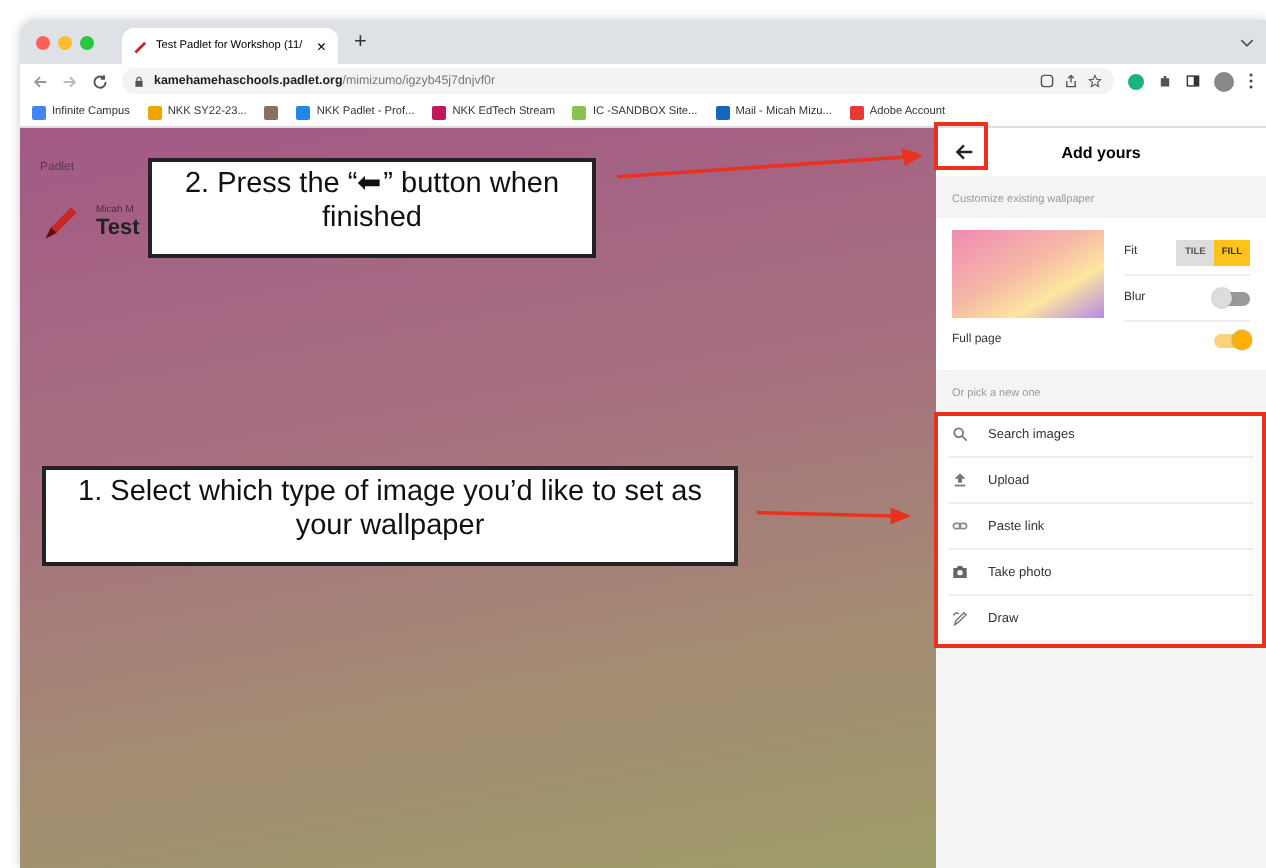 This screenshot has height=868, width=1266. What do you see at coordinates (1136, 81) in the screenshot?
I see `extension-icon` at bounding box center [1136, 81].